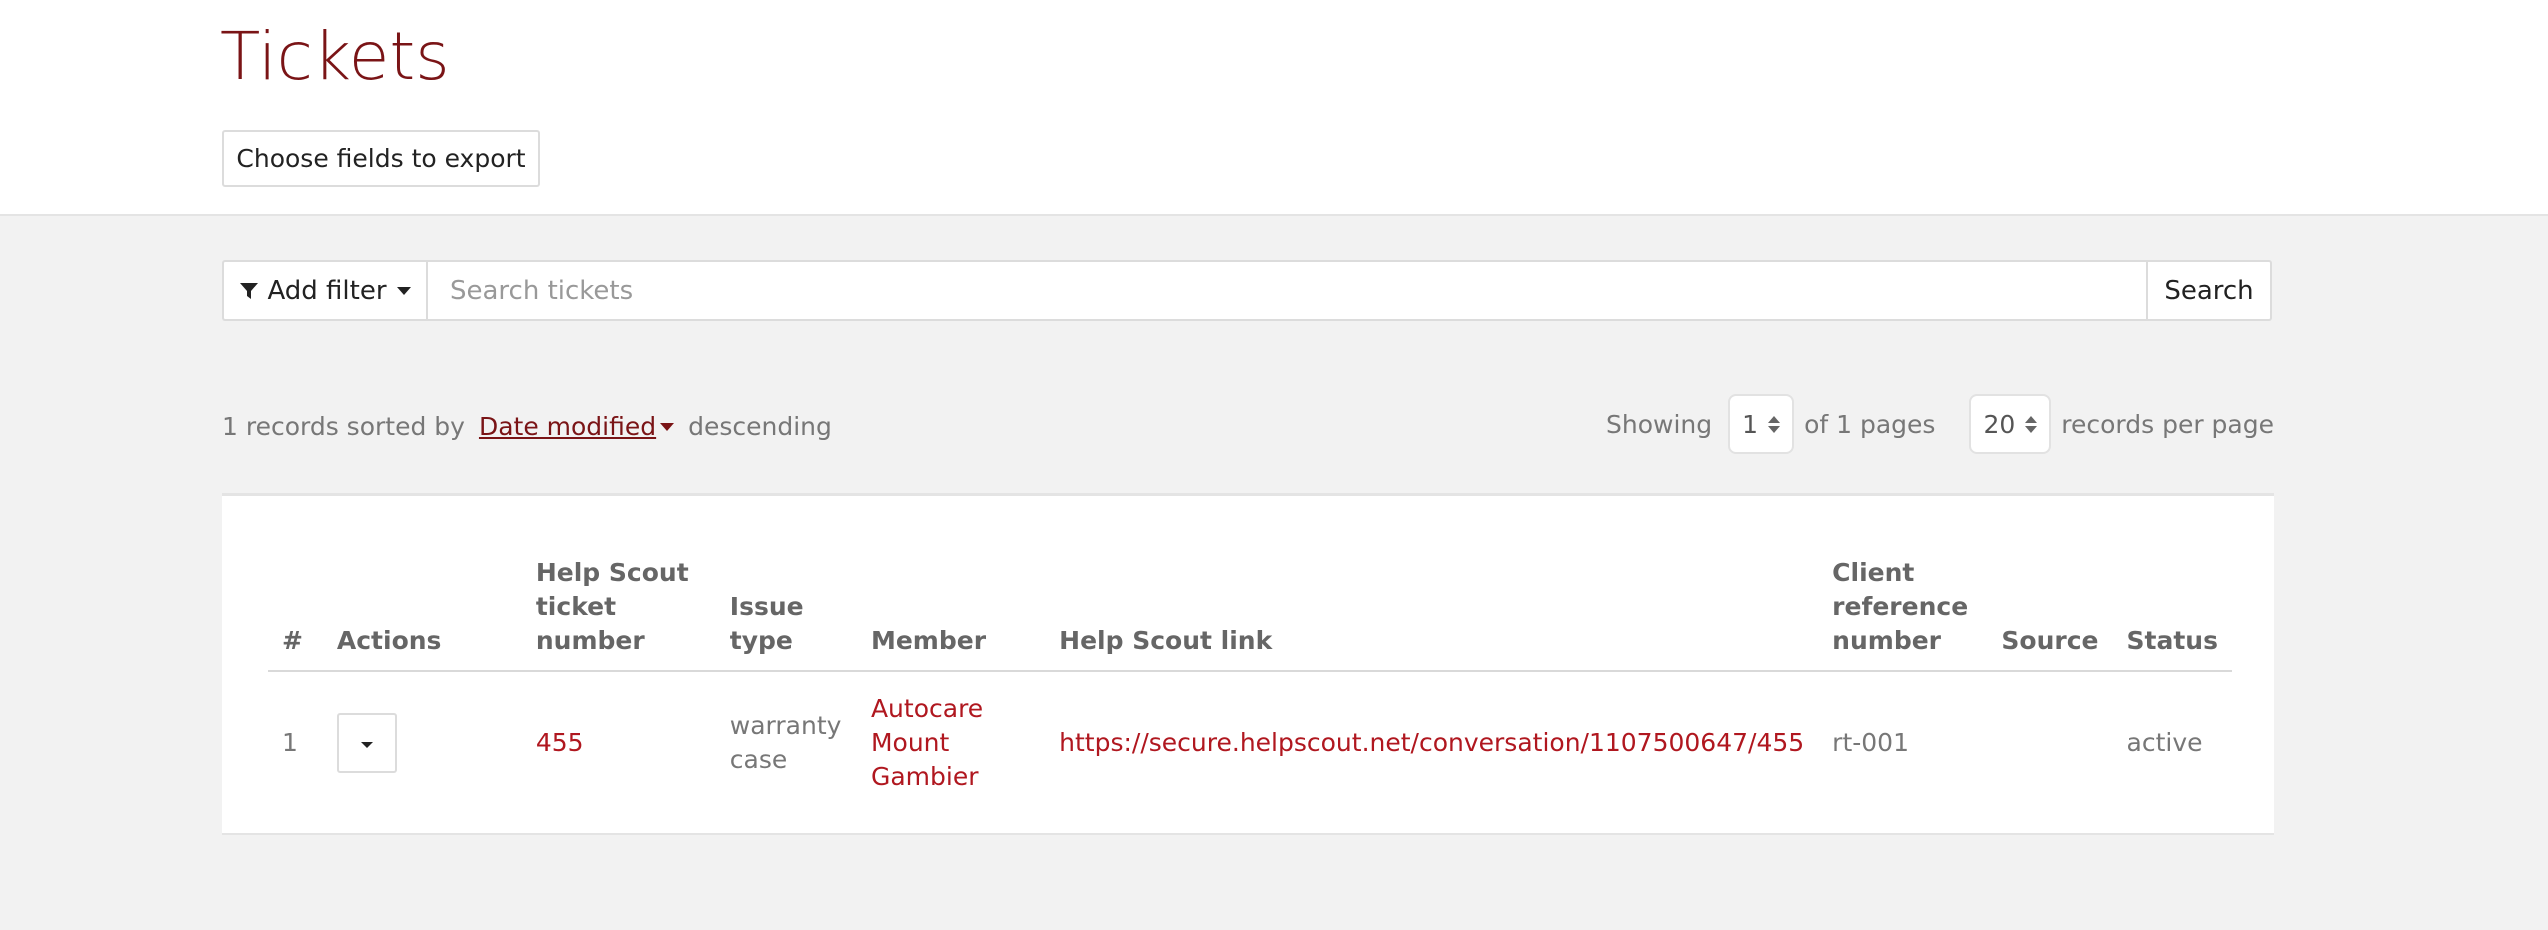 This screenshot has height=930, width=2548. Describe the element at coordinates (567, 426) in the screenshot. I see `sort-field-link: Date modified` at that location.